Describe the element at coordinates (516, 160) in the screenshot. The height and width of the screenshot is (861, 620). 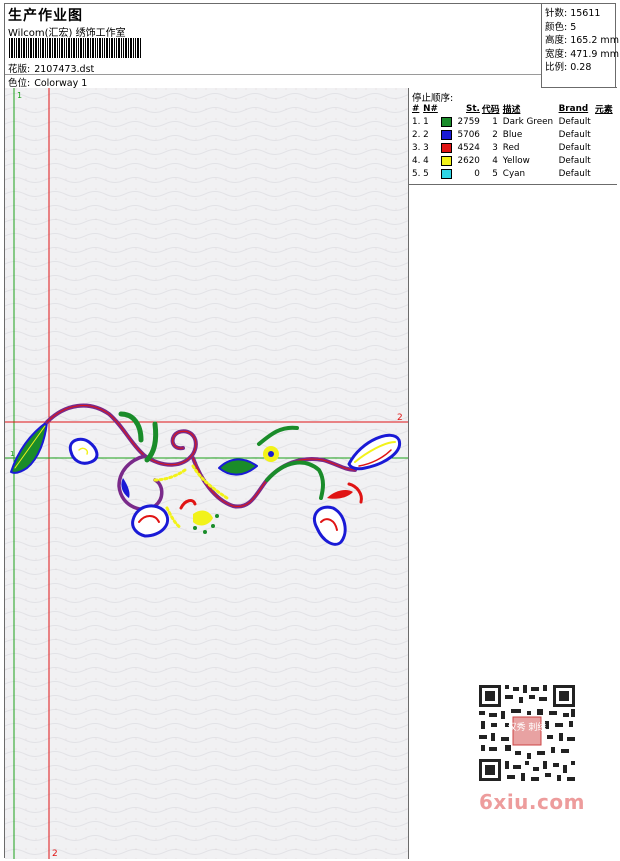
I see `row-description: Yellow` at that location.